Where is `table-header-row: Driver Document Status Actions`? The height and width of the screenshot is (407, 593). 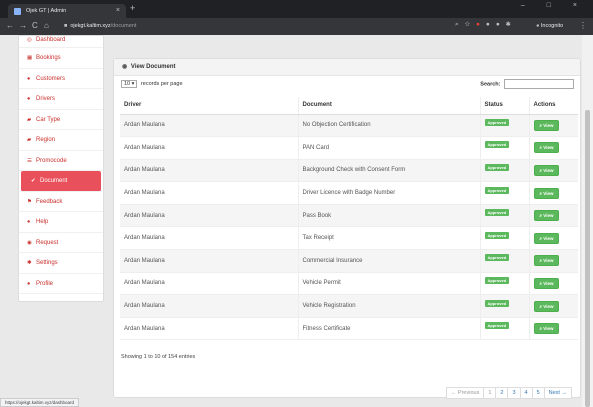
table-header-row: Driver Document Status Actions is located at coordinates (349, 106).